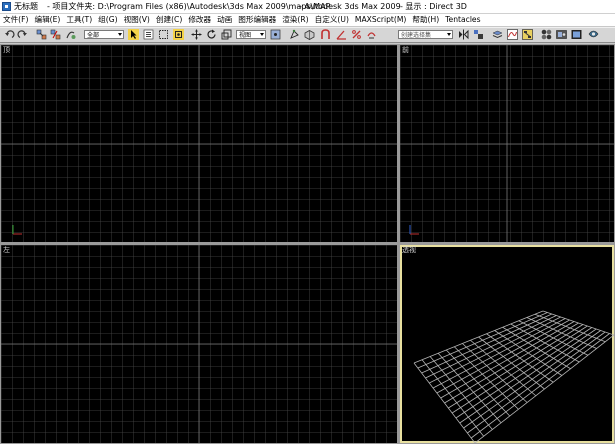 This screenshot has width=615, height=444. What do you see at coordinates (178, 34) in the screenshot?
I see `window-crossing-icon` at bounding box center [178, 34].